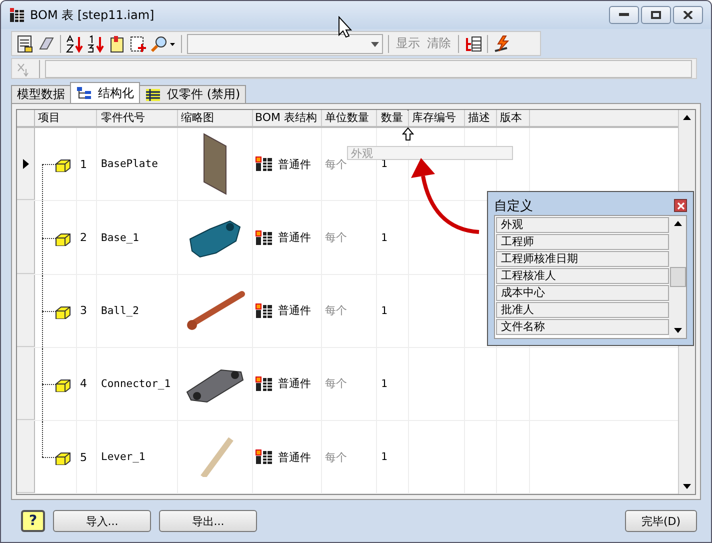 The width and height of the screenshot is (712, 543). Describe the element at coordinates (349, 118) in the screenshot. I see `column-header: 单位数量` at that location.